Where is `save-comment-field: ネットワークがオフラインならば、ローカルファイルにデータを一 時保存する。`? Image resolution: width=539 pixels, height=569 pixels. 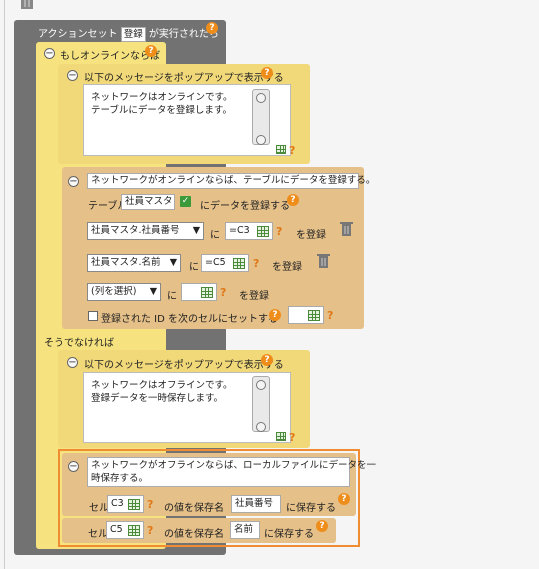 save-comment-field: ネットワークがオフラインならば、ローカルファイルにデータを一 時保存する。 is located at coordinates (231, 472).